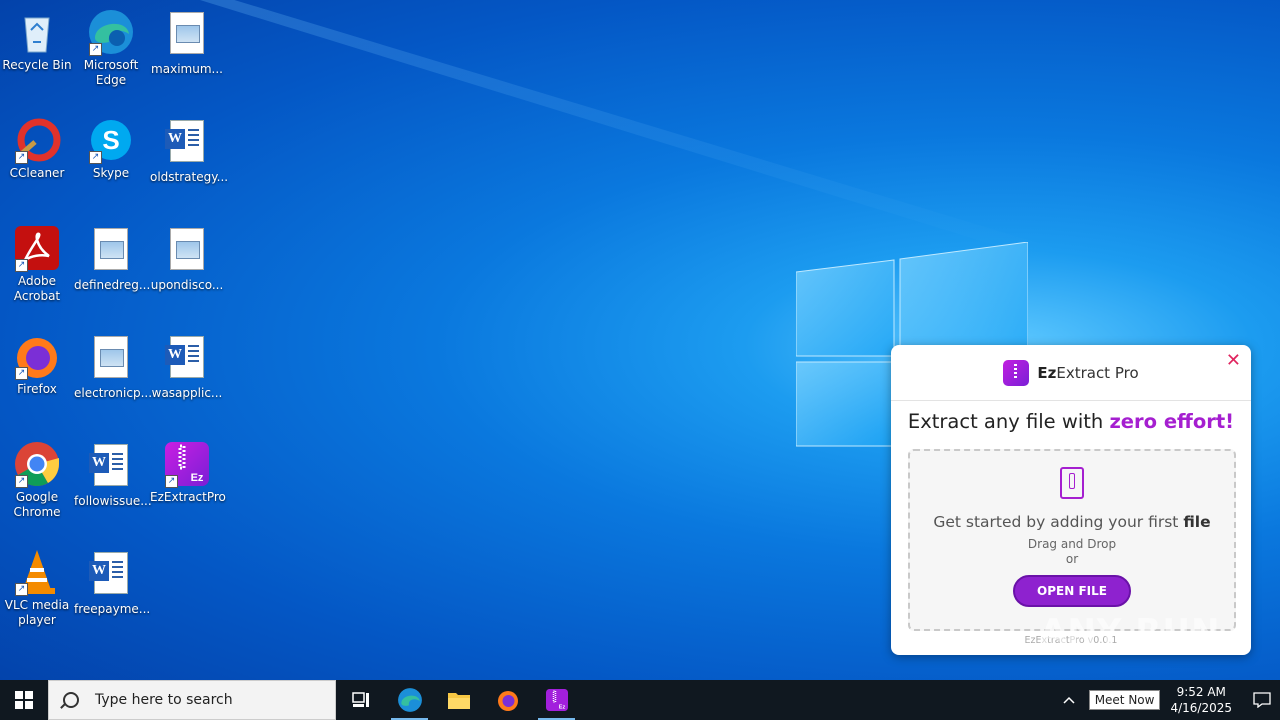 The image size is (1280, 720). I want to click on windows-start-icon, so click(24, 700).